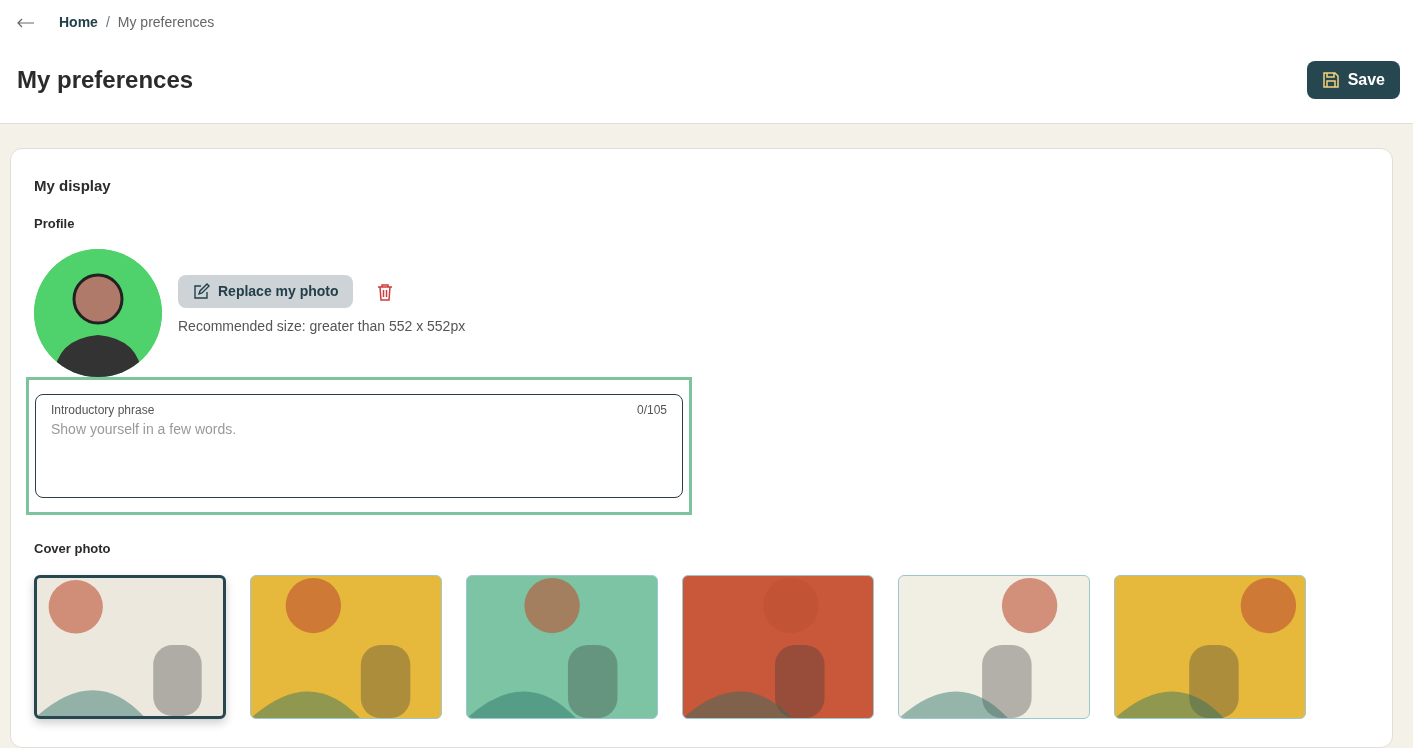  Describe the element at coordinates (130, 646) in the screenshot. I see `cover-photo-option` at that location.